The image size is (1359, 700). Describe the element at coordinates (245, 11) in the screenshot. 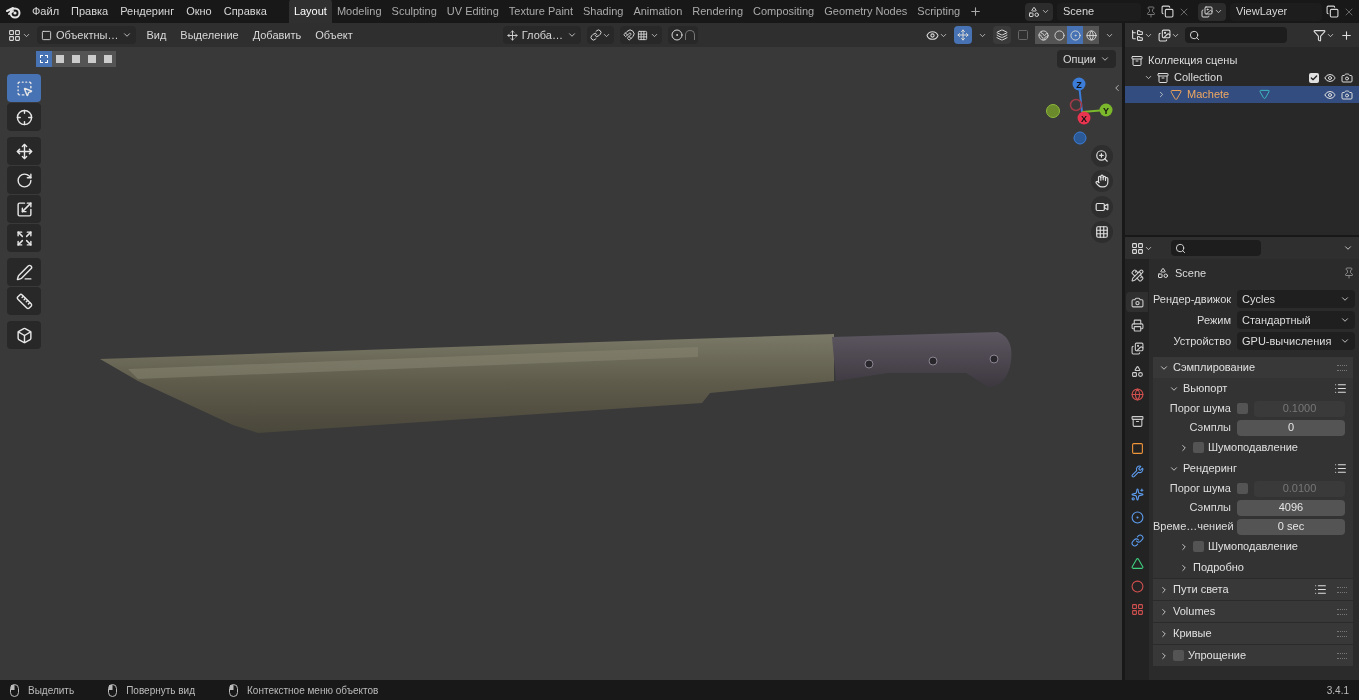

I see `menu-item: Справка` at that location.